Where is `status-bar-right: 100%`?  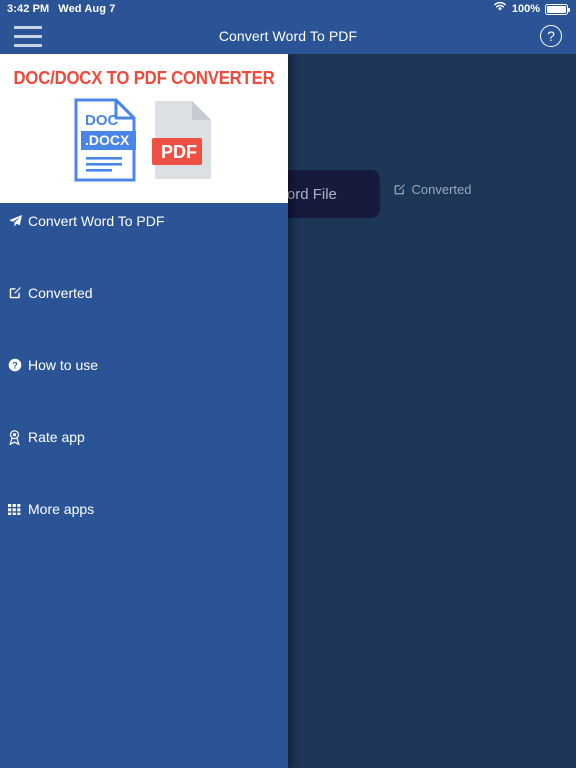
status-bar-right: 100% is located at coordinates (534, 9).